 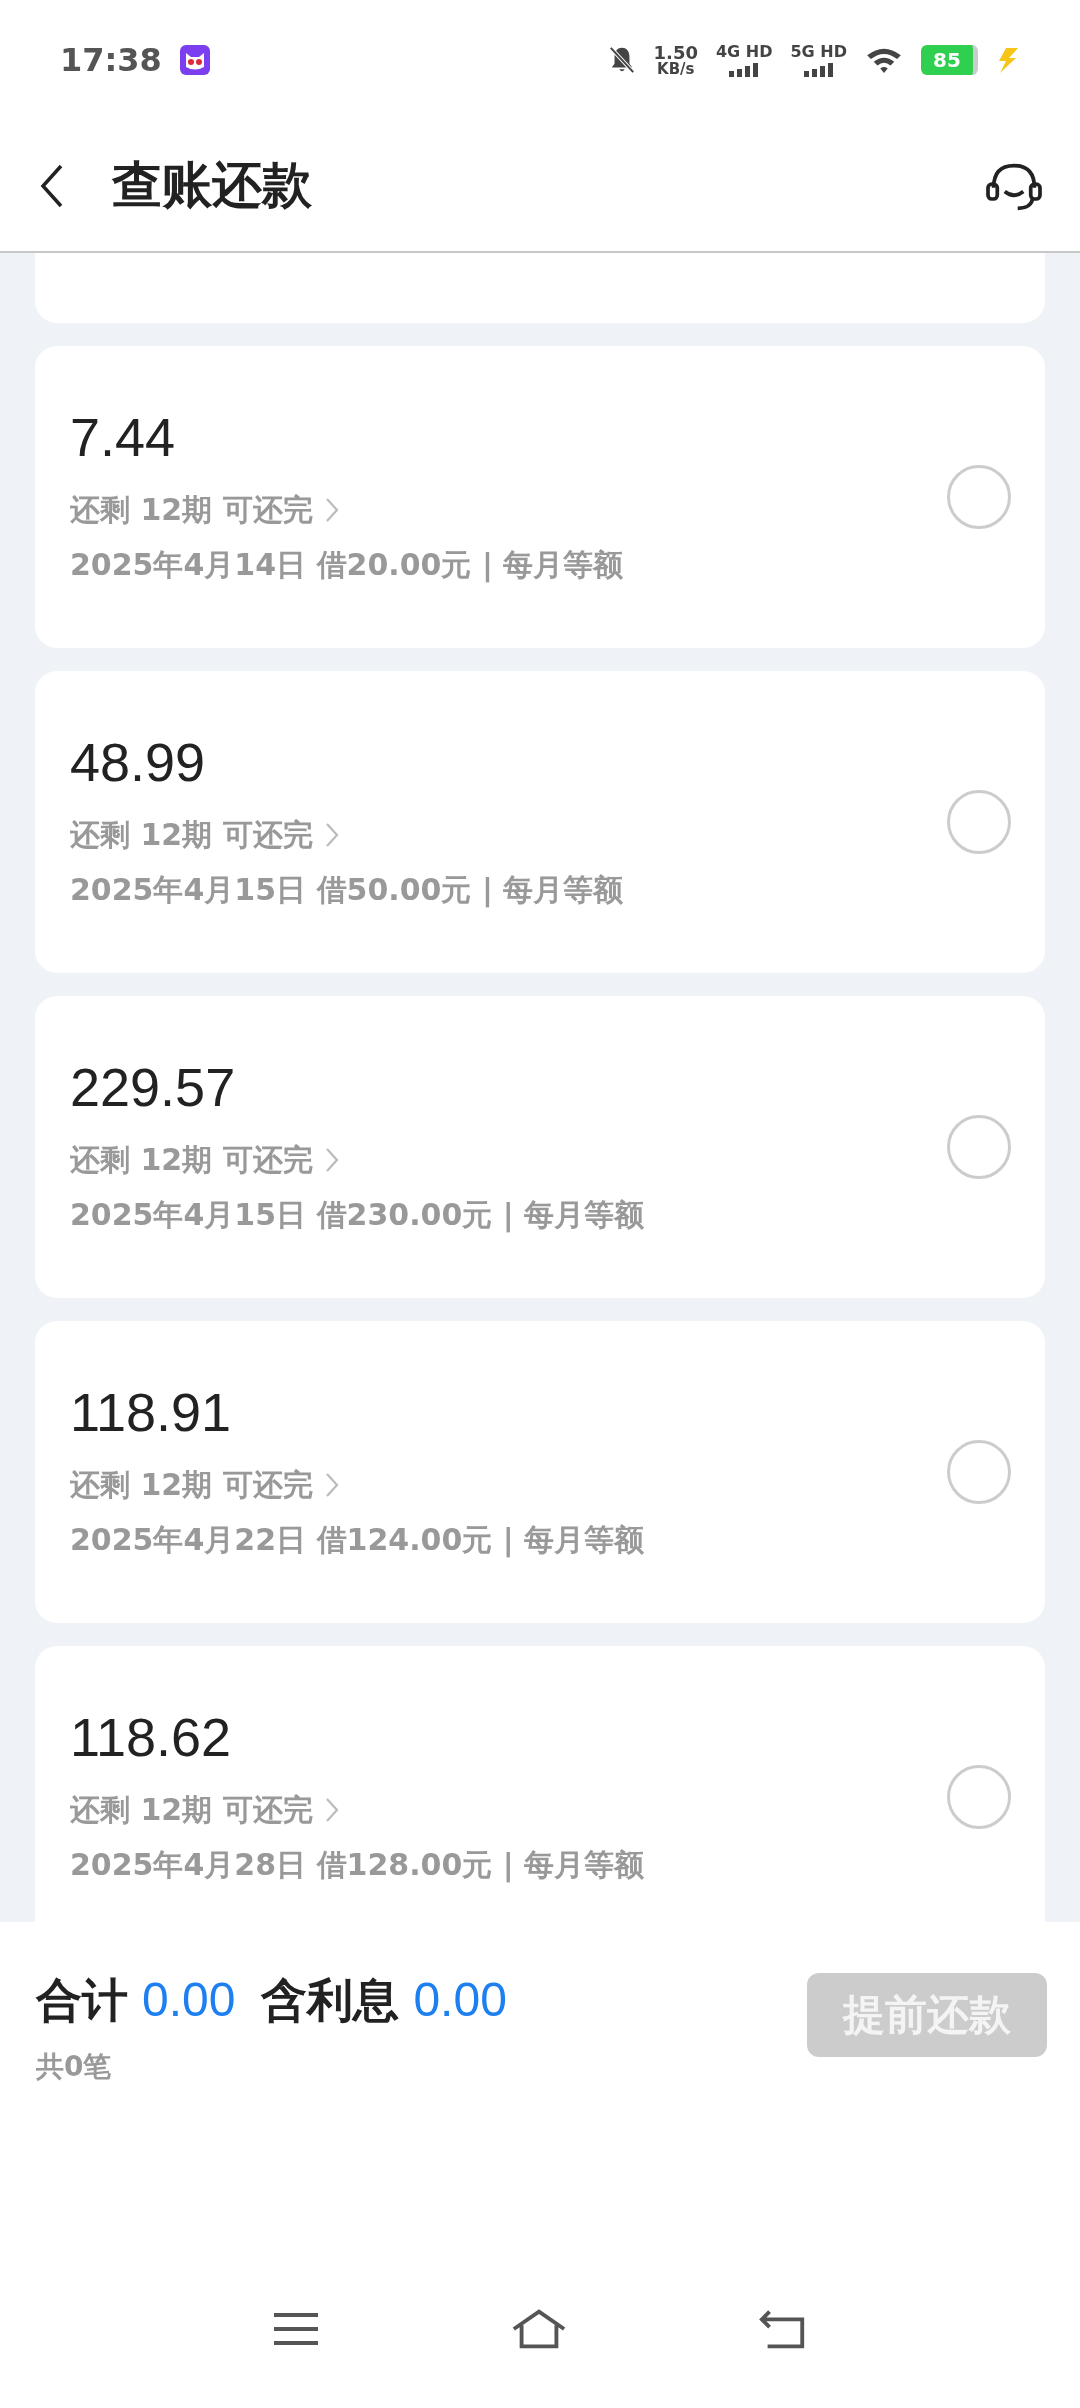 I want to click on signal-icon, so click(x=818, y=69).